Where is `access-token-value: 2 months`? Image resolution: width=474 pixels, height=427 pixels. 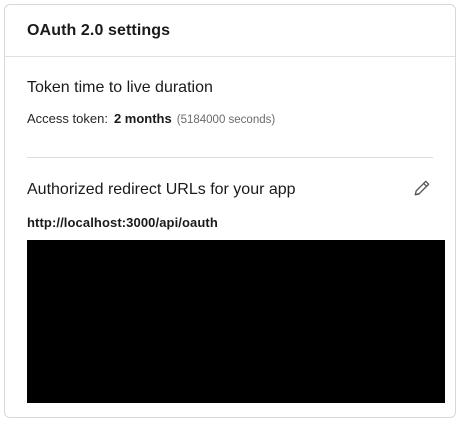 access-token-value: 2 months is located at coordinates (142, 118).